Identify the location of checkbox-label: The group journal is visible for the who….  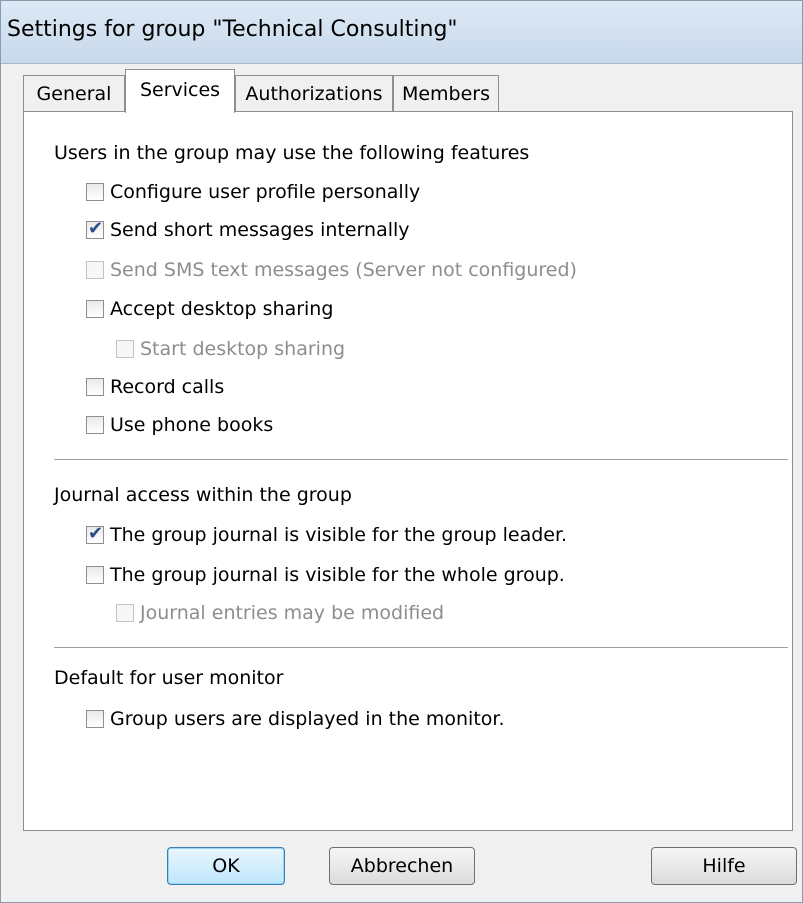
(337, 575).